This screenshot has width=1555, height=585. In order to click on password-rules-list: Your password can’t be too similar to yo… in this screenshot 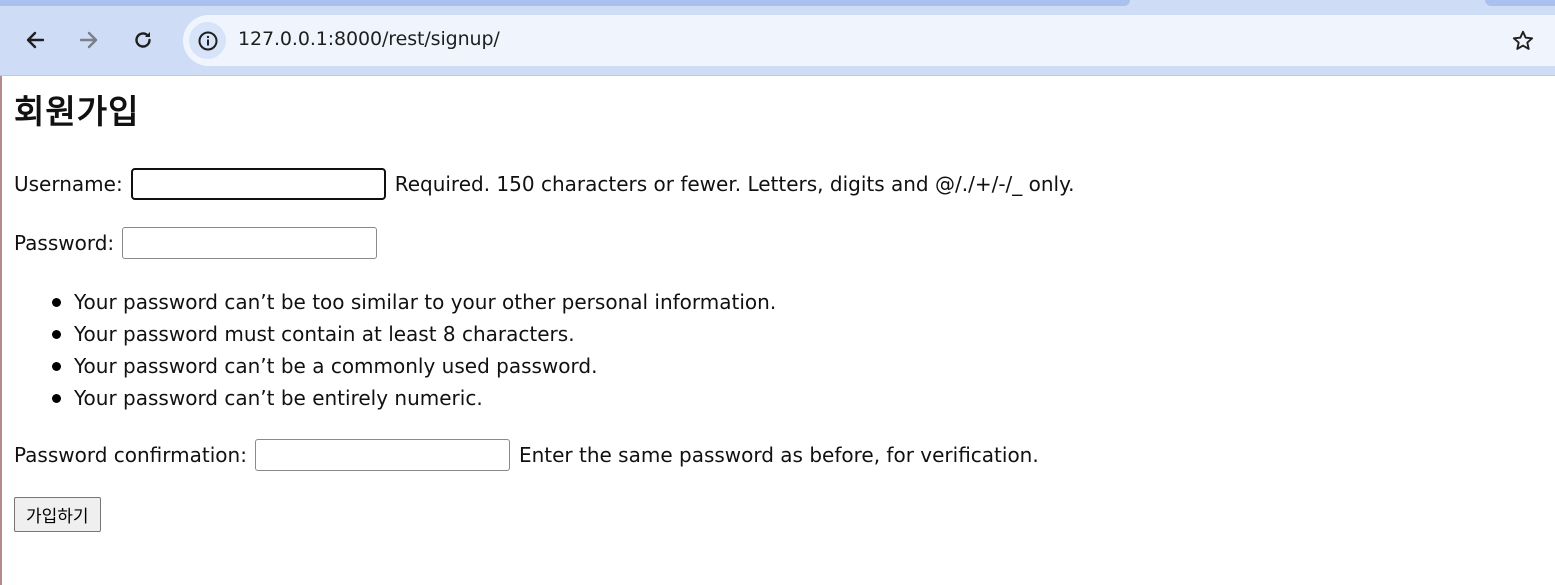, I will do `click(395, 350)`.